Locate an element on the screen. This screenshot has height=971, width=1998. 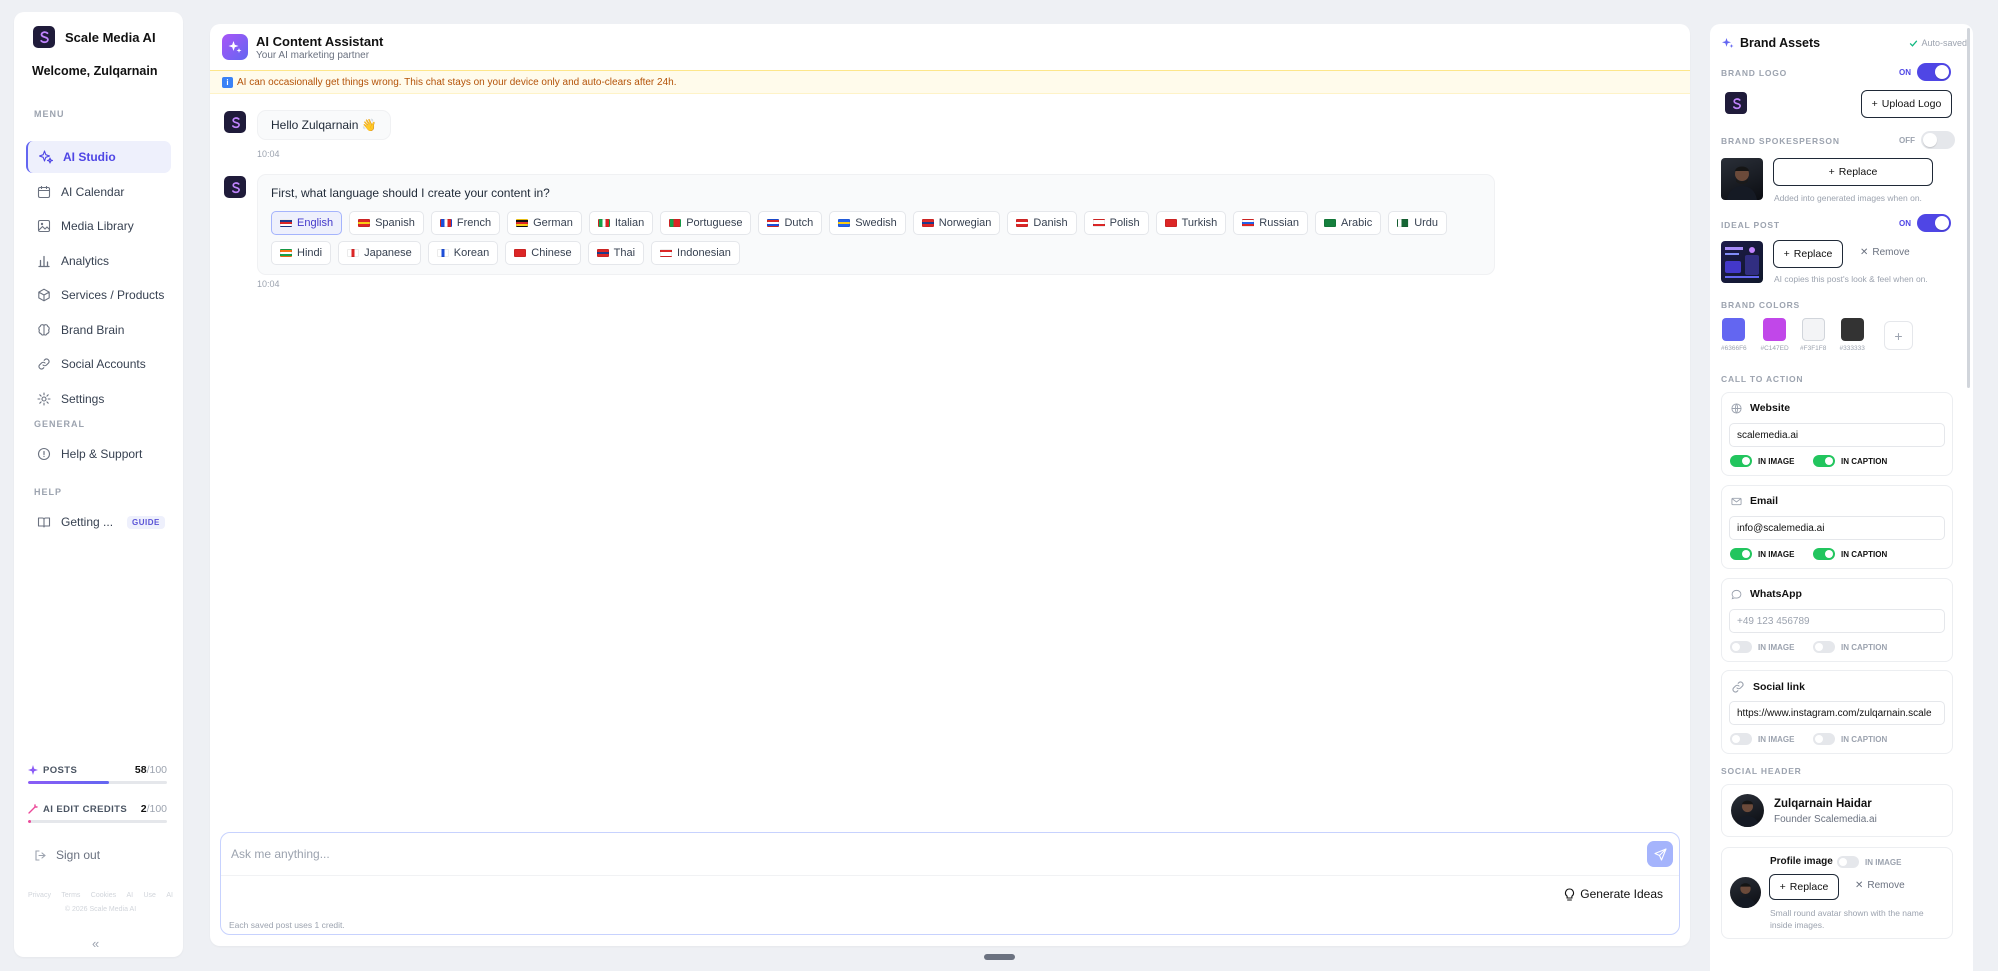
send-button is located at coordinates (1660, 854).